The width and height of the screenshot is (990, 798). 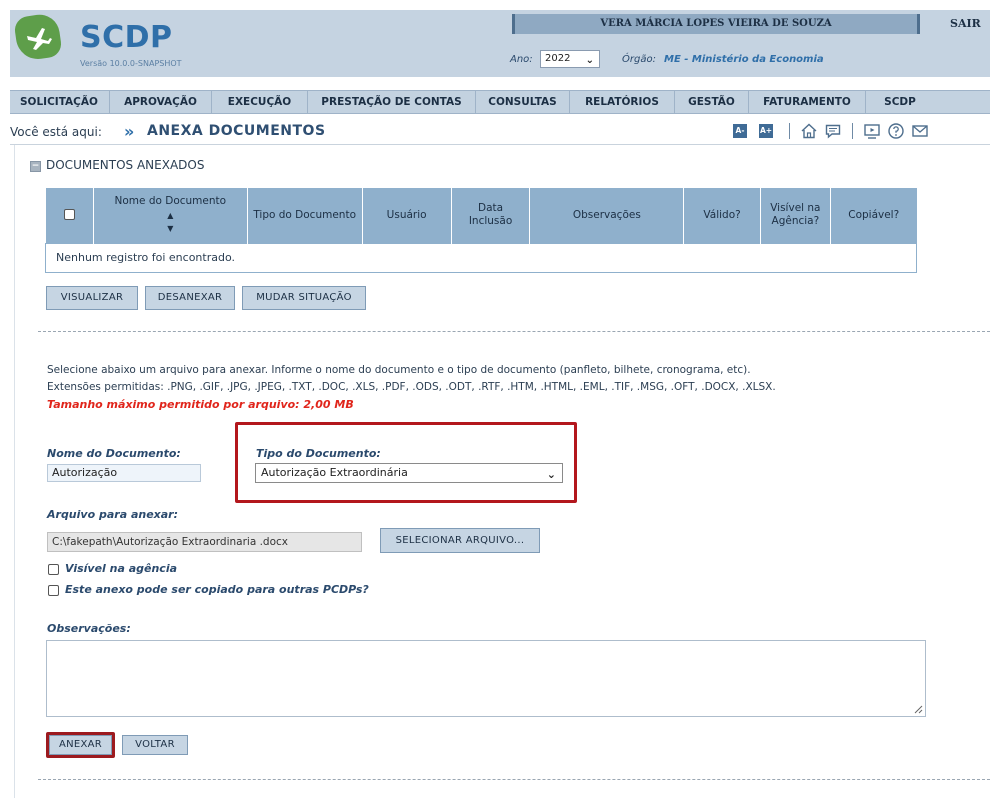 What do you see at coordinates (131, 63) in the screenshot?
I see `app-version: Versão 10.0.0-SNAPSHOT` at bounding box center [131, 63].